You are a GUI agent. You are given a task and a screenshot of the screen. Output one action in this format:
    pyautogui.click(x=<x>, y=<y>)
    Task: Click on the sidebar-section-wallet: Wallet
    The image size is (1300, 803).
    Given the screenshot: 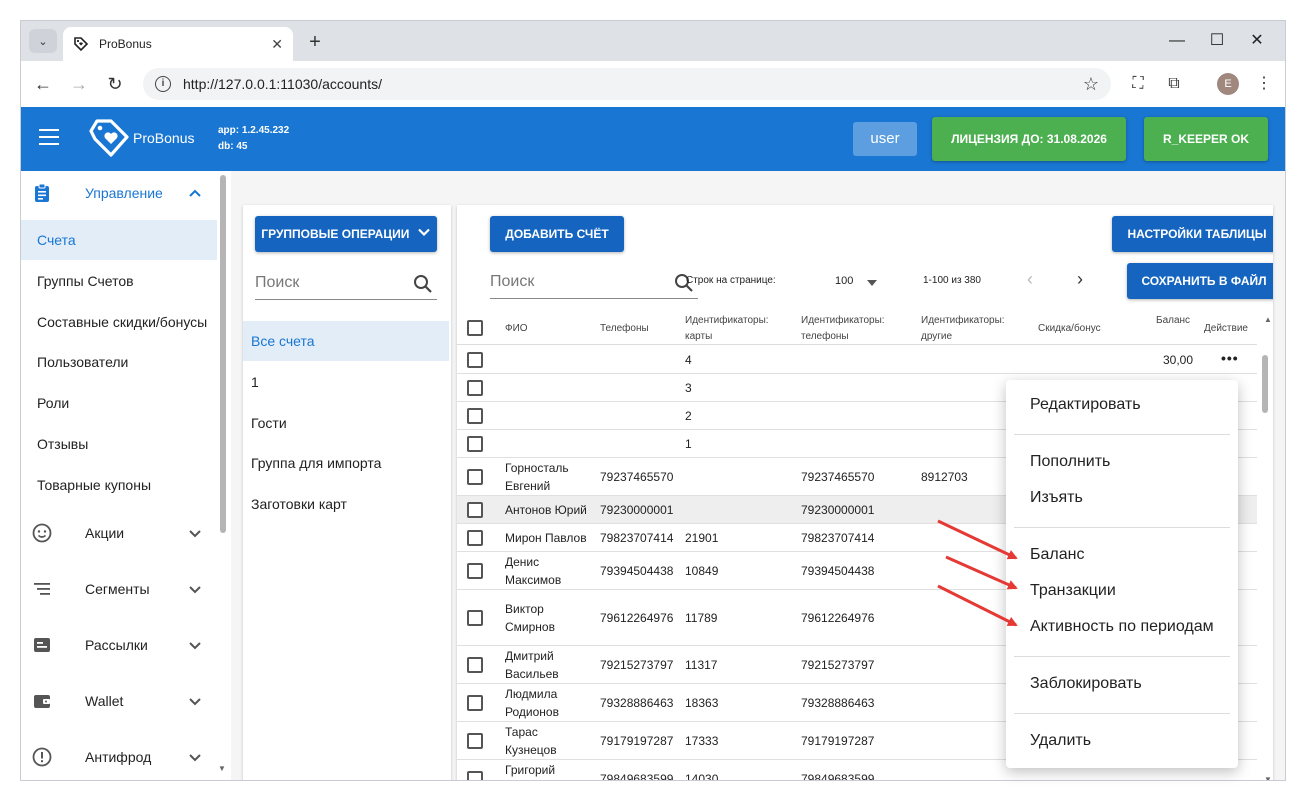 What is the action you would take?
    pyautogui.click(x=121, y=701)
    